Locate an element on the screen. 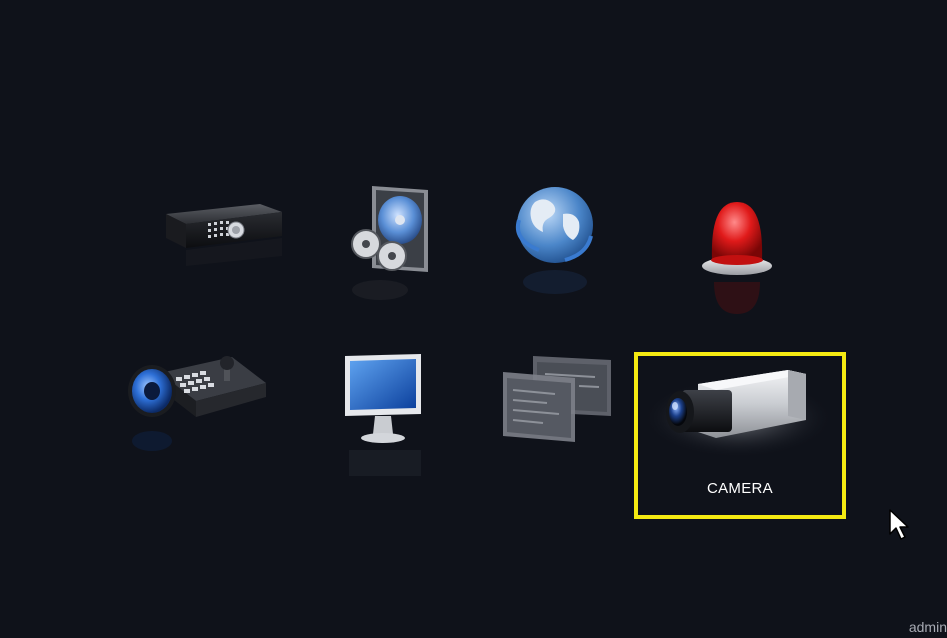  menu-item-hdd is located at coordinates (395, 245).